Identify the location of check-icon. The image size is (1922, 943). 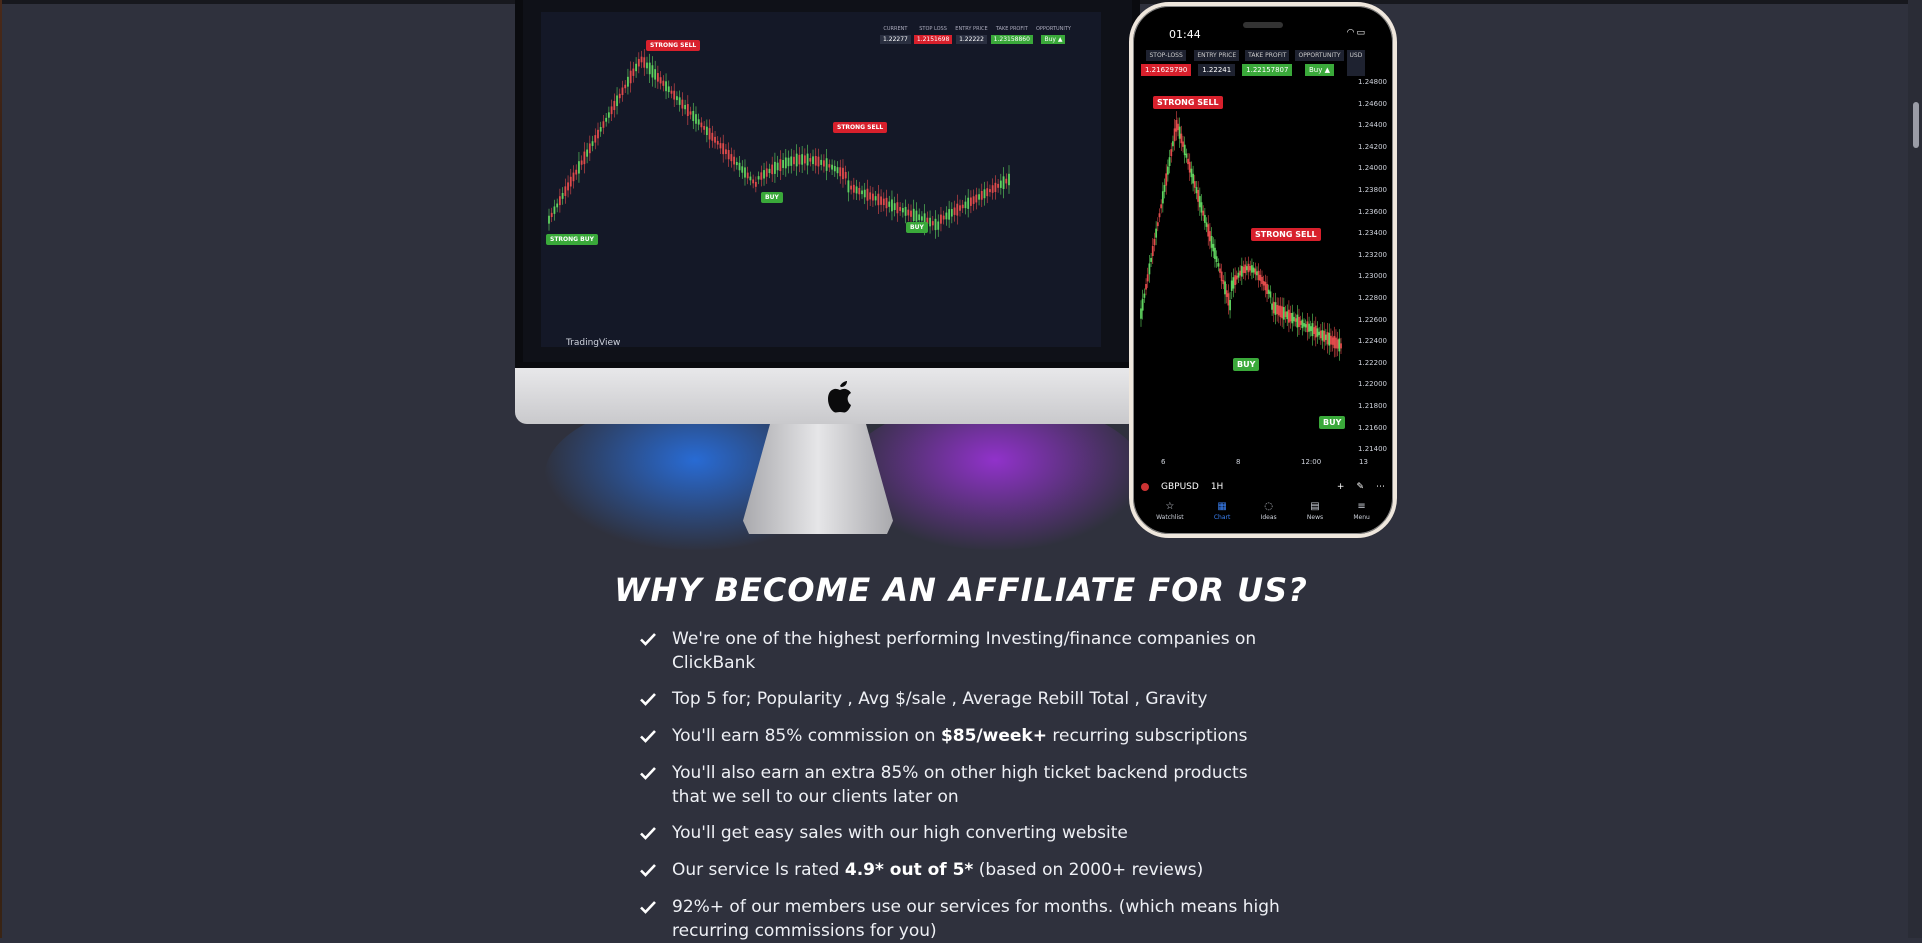
(648, 870).